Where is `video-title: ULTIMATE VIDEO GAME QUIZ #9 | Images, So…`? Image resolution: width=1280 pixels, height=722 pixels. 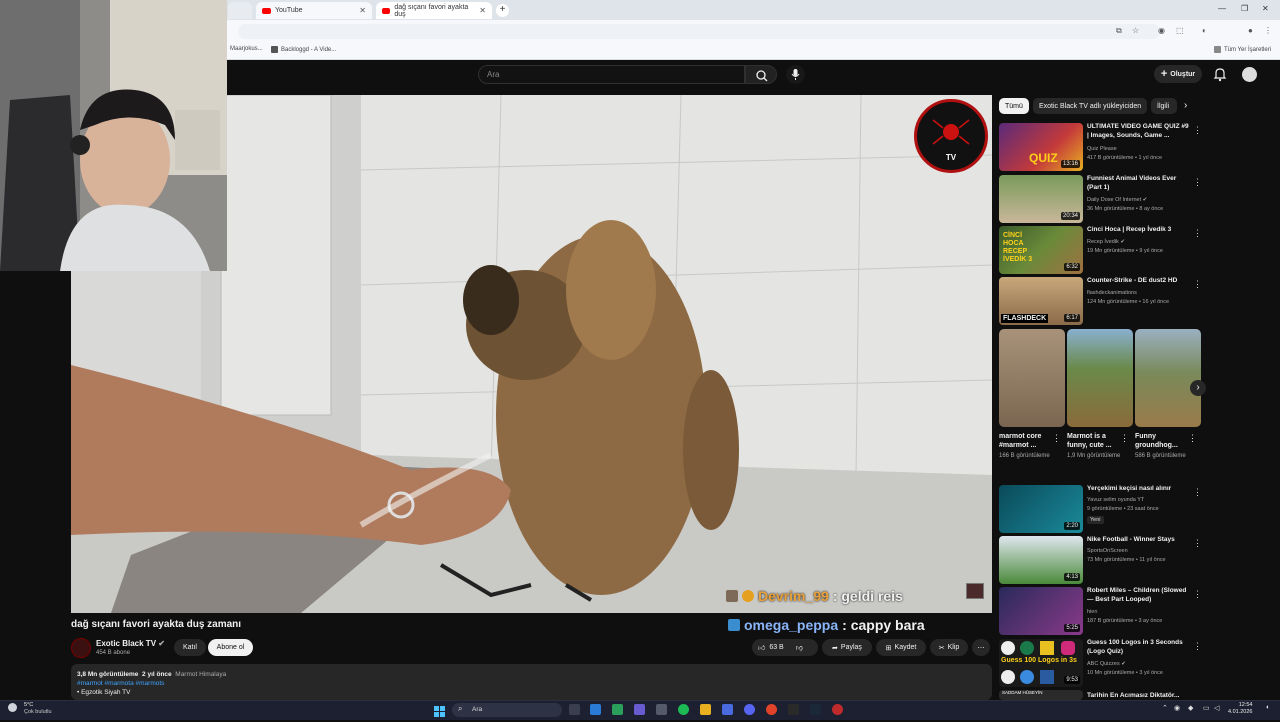
video-title: ULTIMATE VIDEO GAME QUIZ #9 | Images, So… is located at coordinates (1139, 131).